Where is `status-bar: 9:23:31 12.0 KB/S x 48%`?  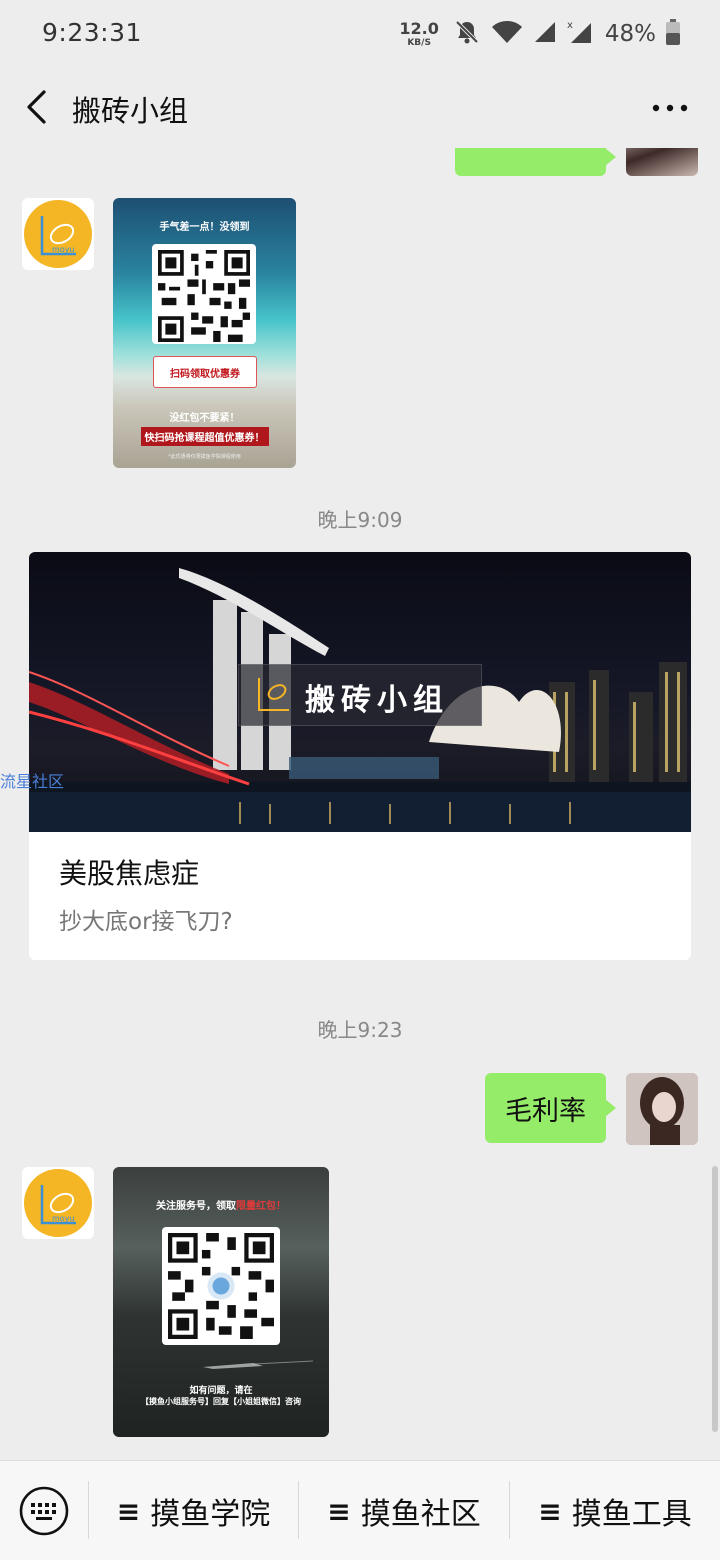 status-bar: 9:23:31 12.0 KB/S x 48% is located at coordinates (360, 33).